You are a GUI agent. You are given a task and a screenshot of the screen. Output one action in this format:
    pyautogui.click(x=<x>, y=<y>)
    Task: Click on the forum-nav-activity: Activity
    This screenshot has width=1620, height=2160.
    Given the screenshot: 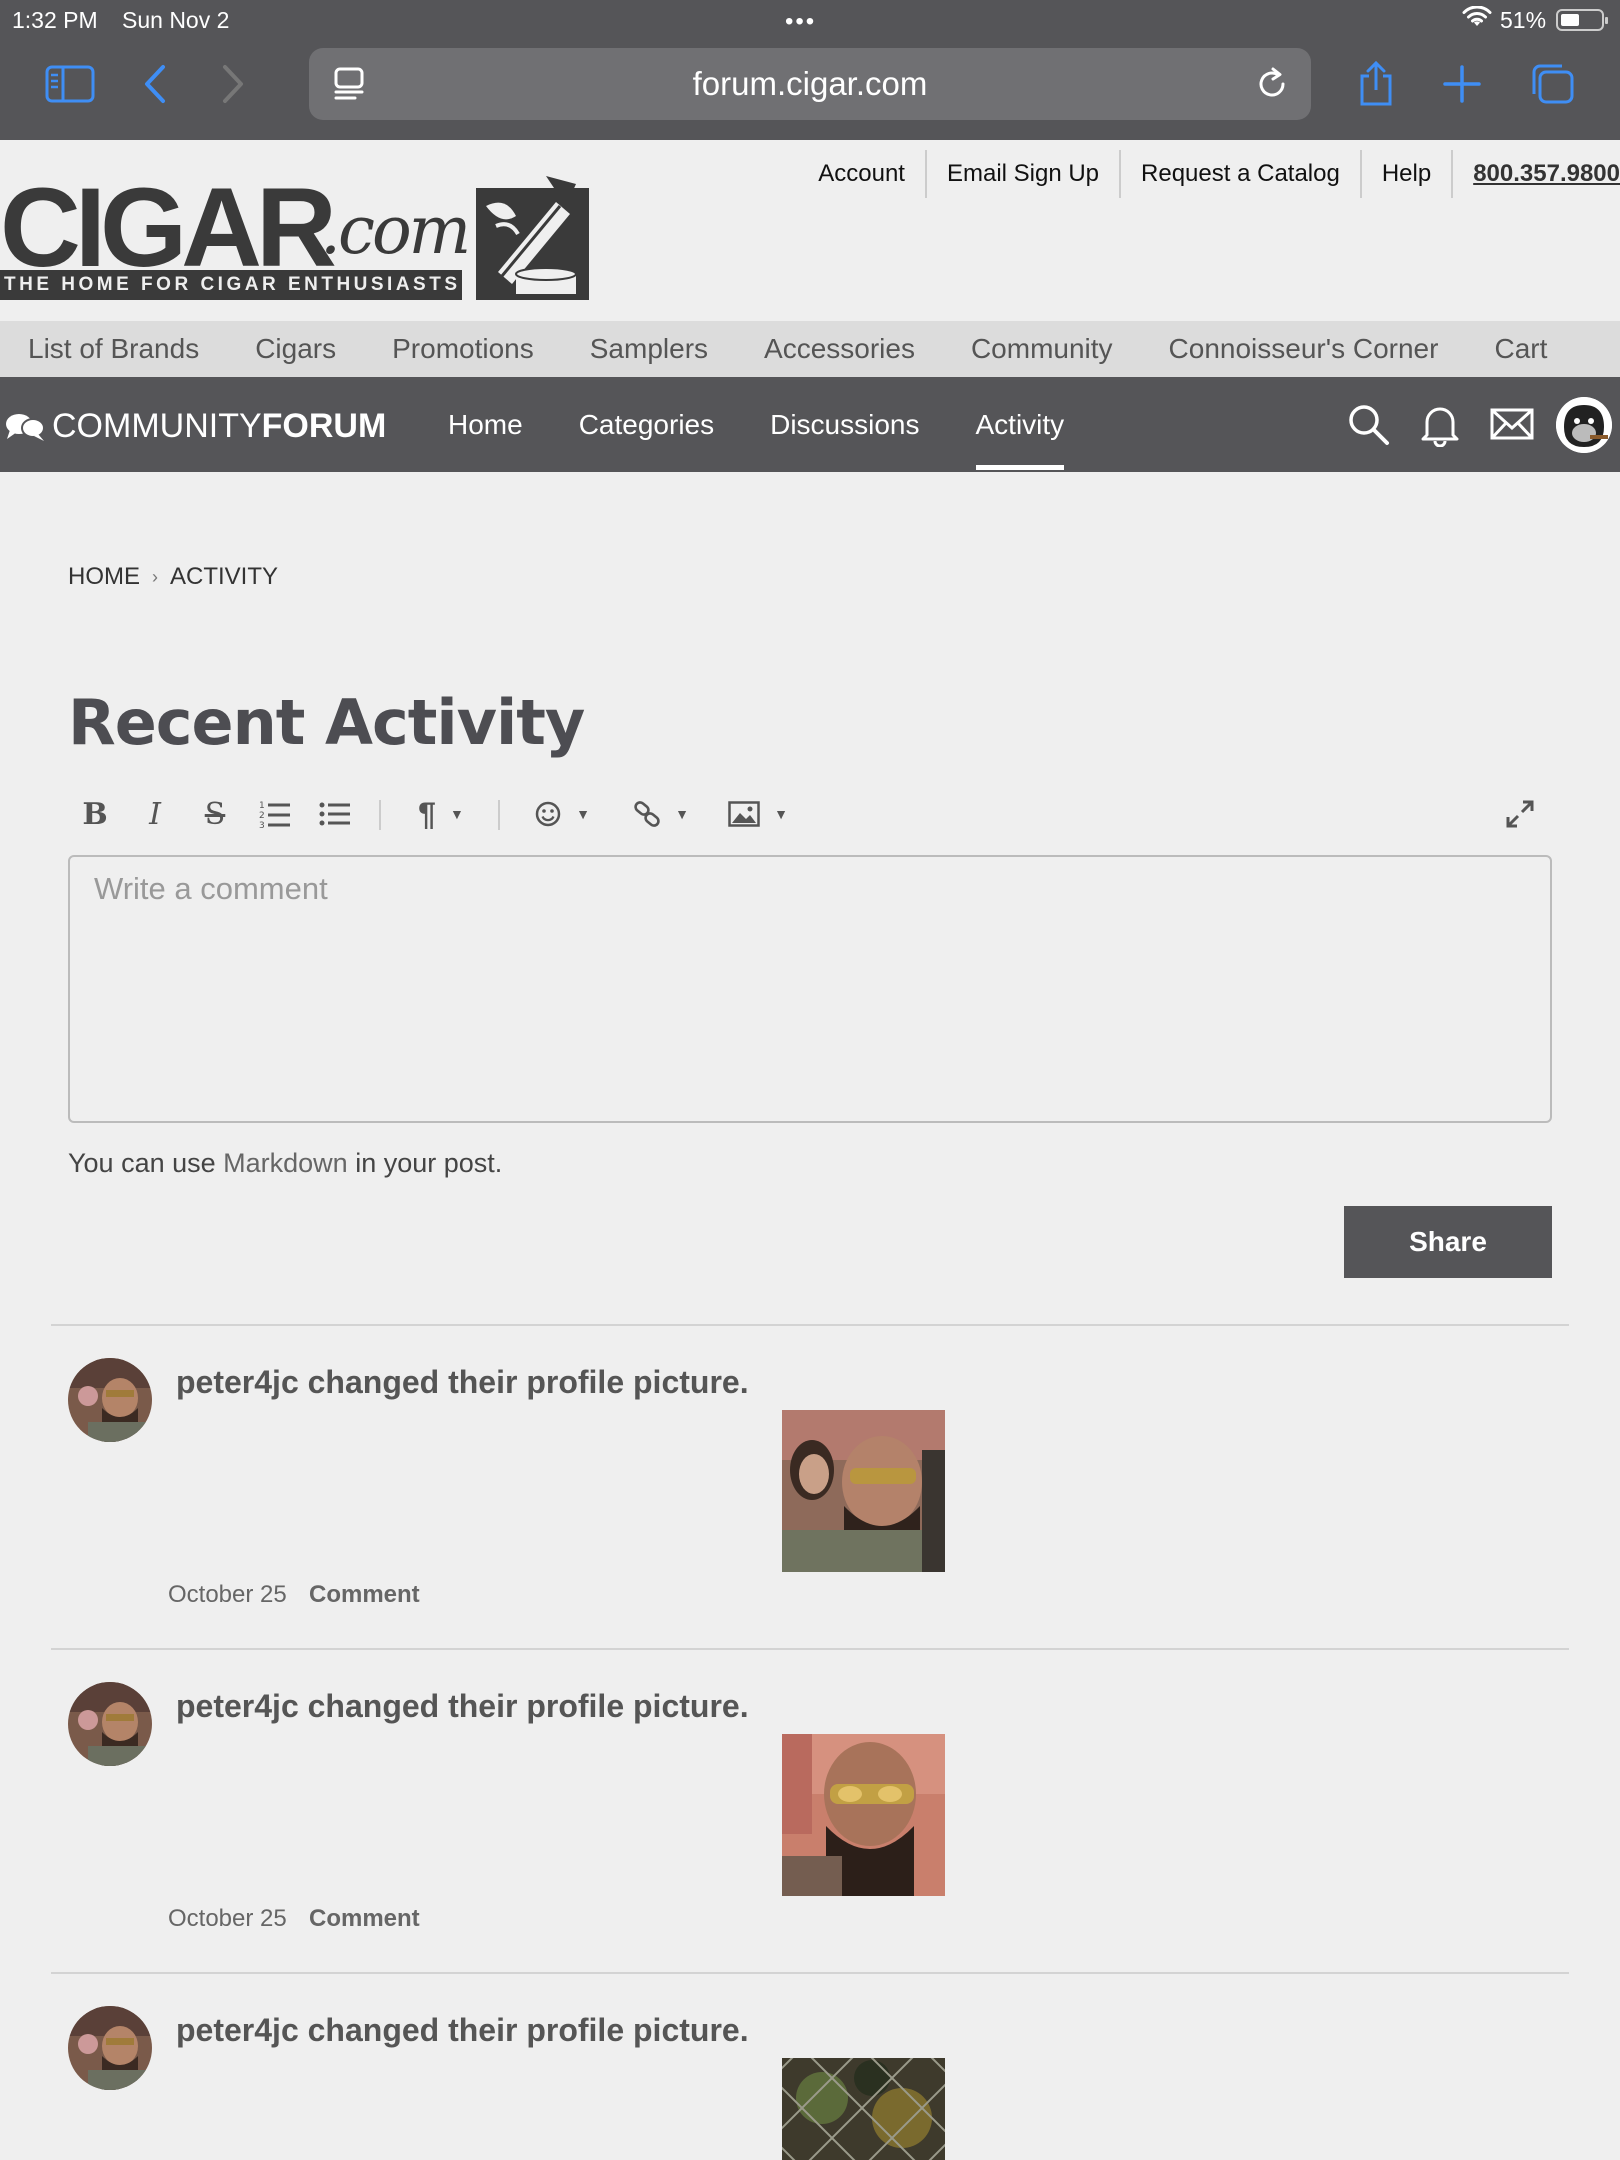 What is the action you would take?
    pyautogui.click(x=1020, y=424)
    